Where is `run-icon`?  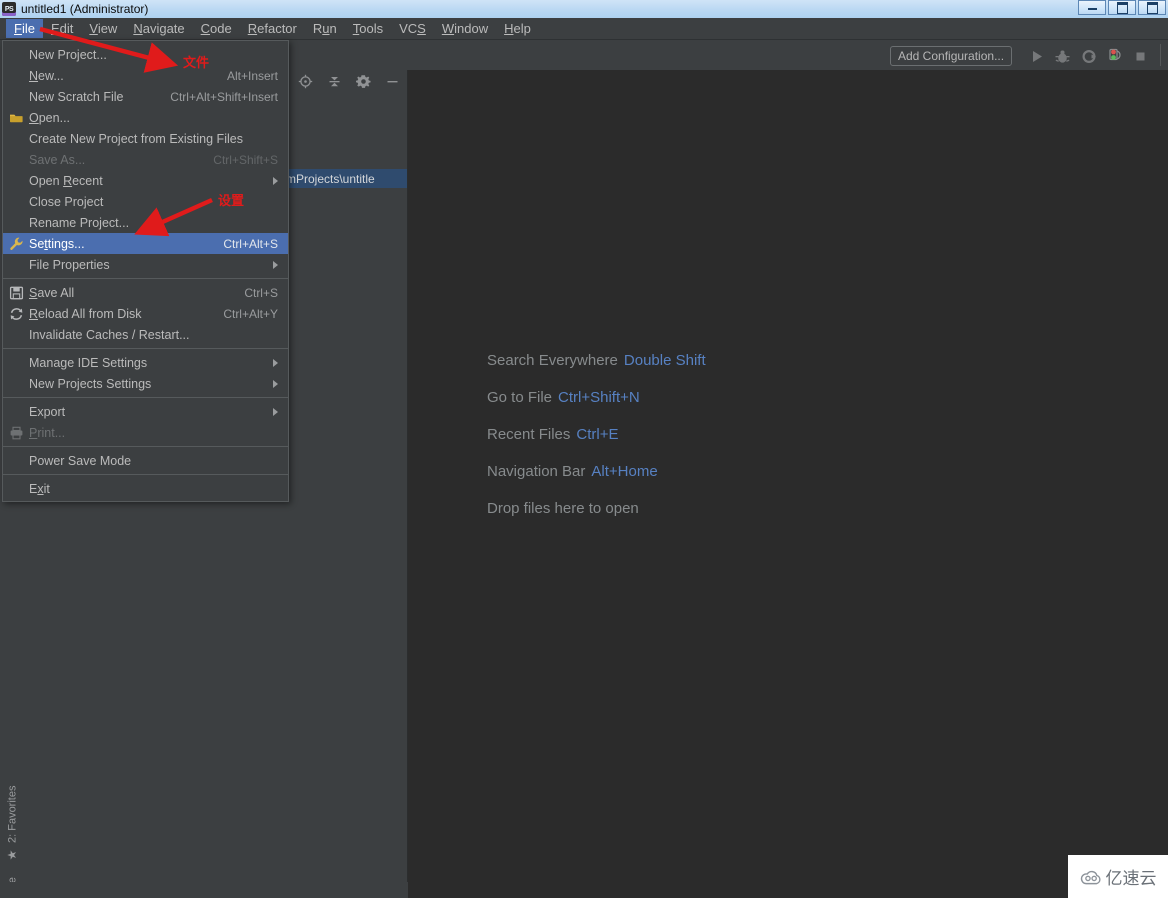 run-icon is located at coordinates (1036, 56).